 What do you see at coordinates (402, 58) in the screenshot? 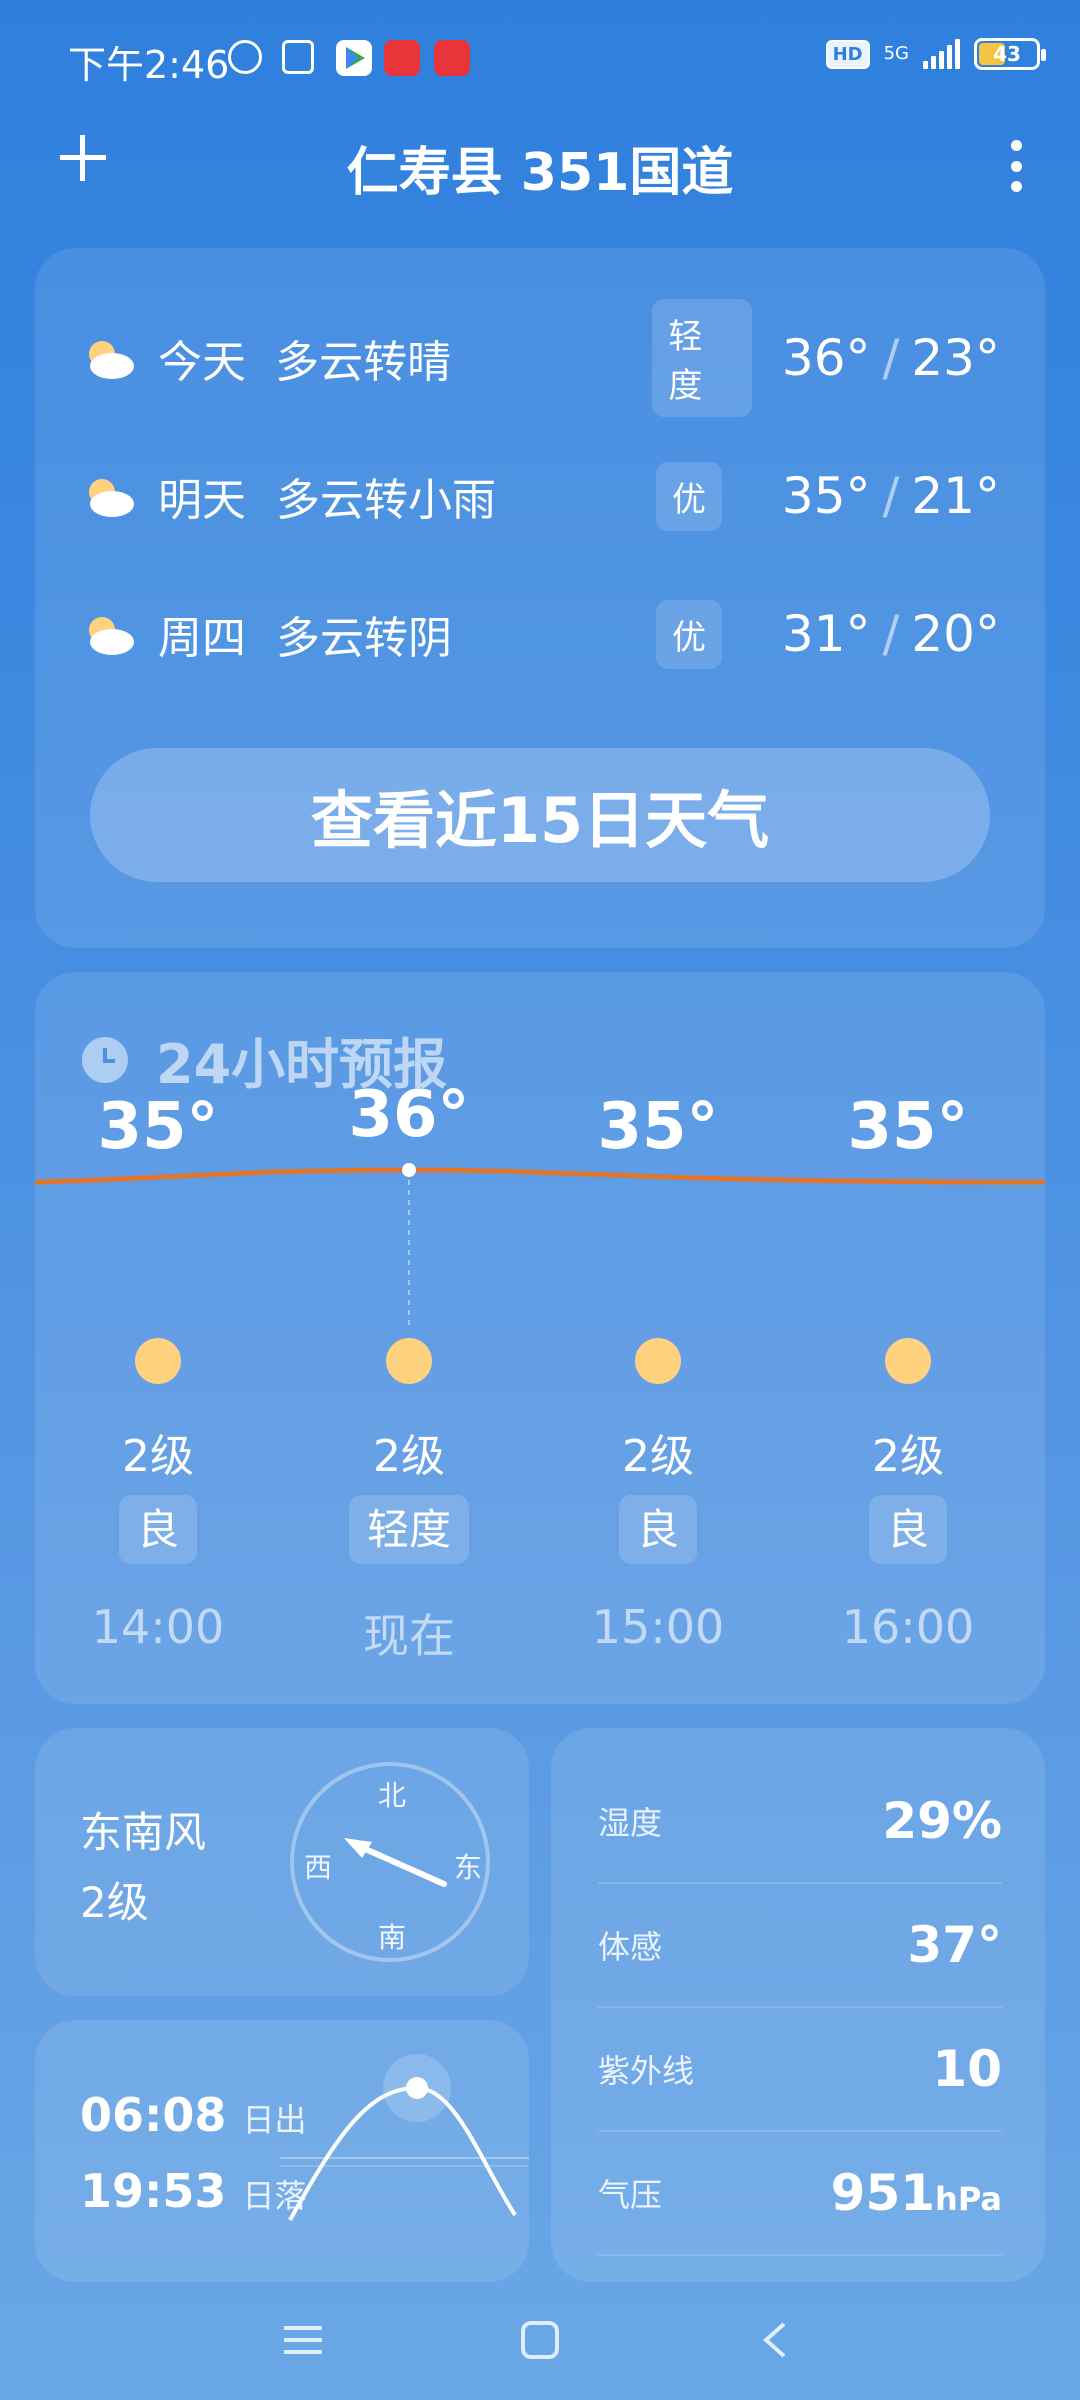
I see `news-app-icon` at bounding box center [402, 58].